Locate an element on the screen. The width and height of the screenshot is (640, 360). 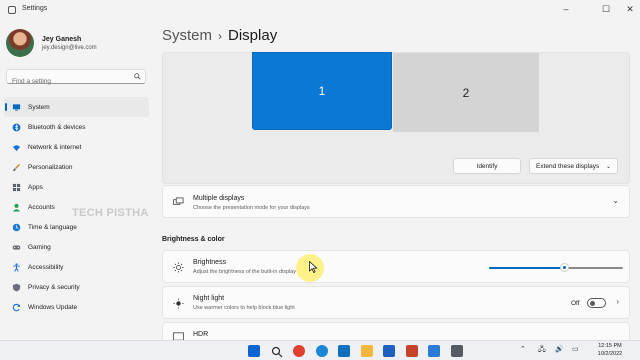
apps-icon is located at coordinates (16, 187).